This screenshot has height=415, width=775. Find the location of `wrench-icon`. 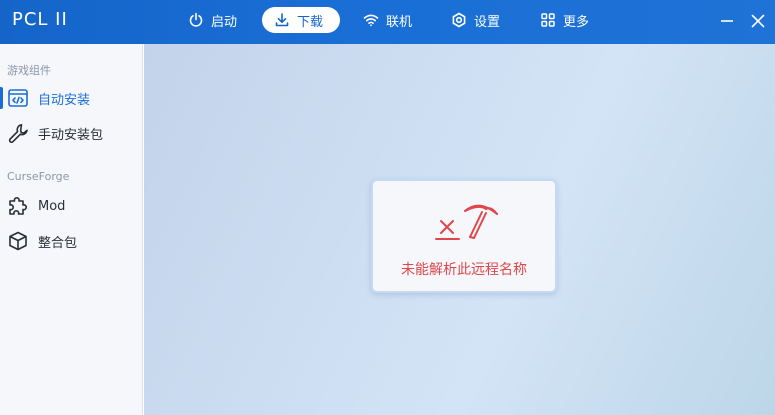

wrench-icon is located at coordinates (18, 133).